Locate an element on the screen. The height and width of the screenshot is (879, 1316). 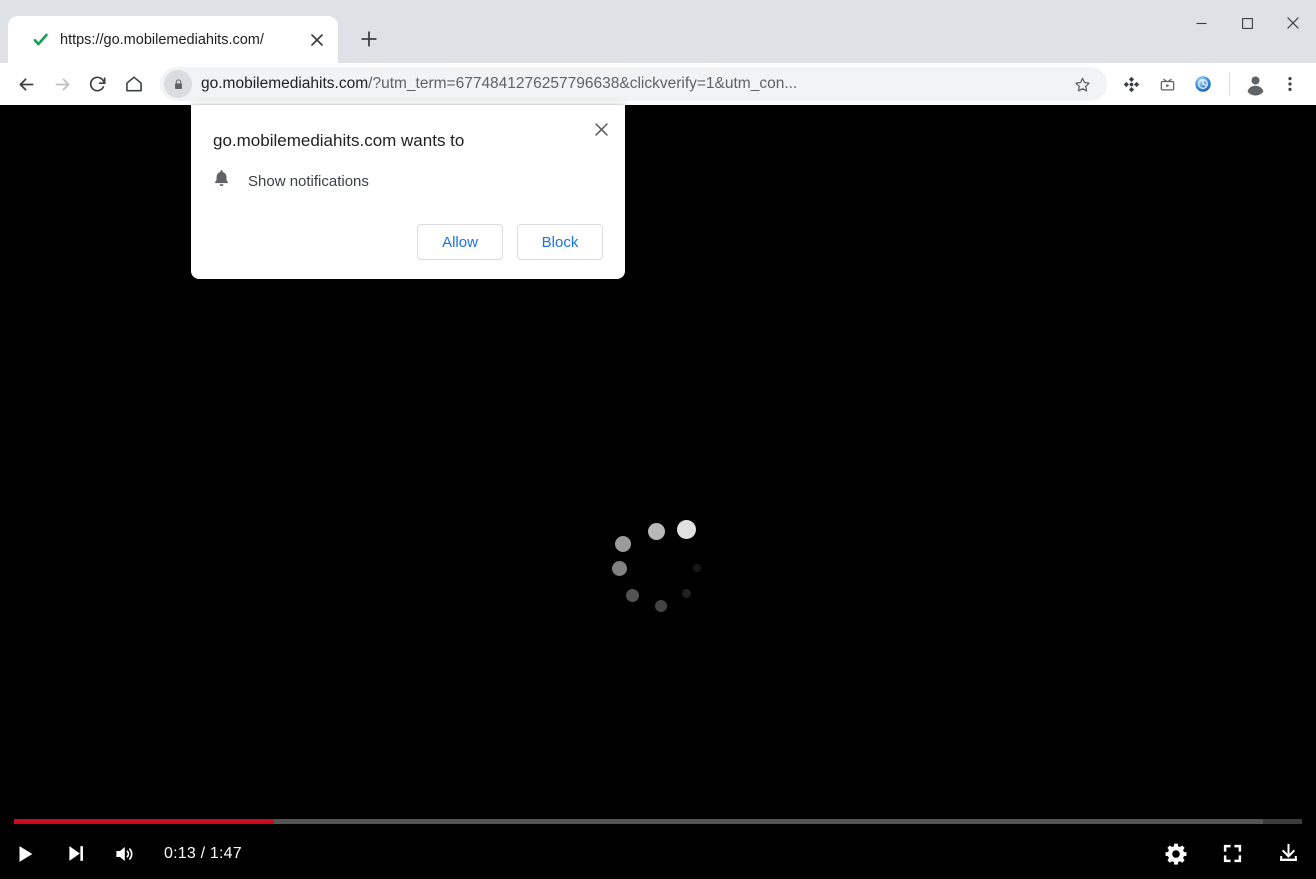
extension-video-downloader-icon is located at coordinates (1167, 84).